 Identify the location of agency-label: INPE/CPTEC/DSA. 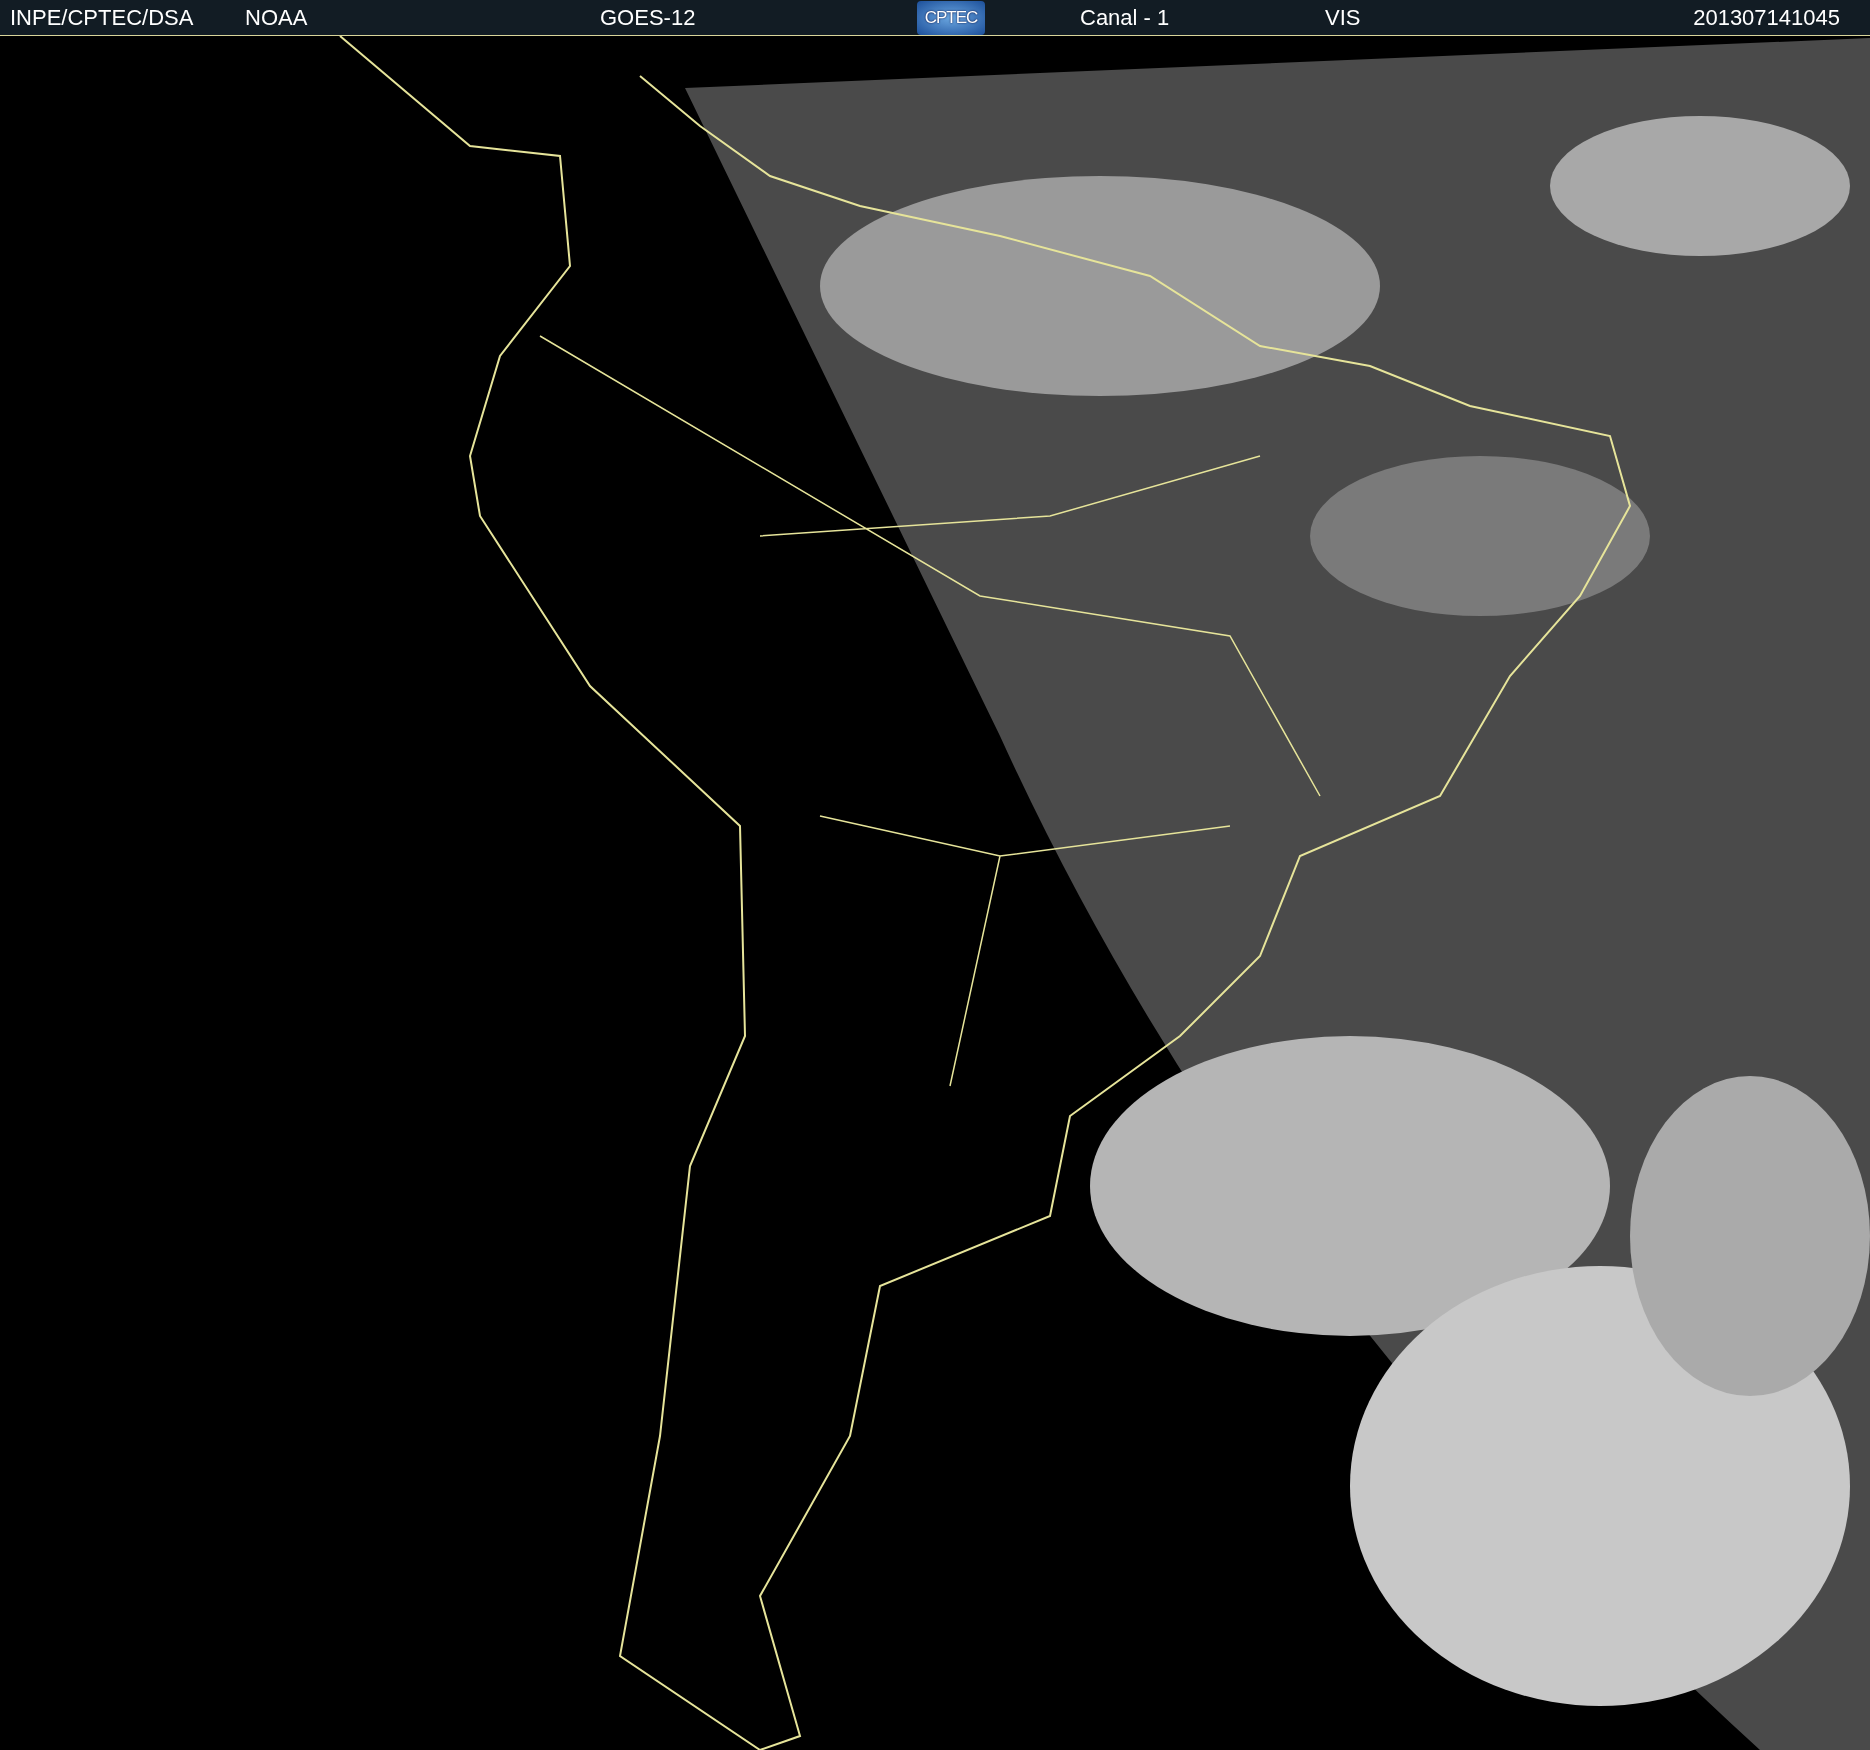
(102, 17).